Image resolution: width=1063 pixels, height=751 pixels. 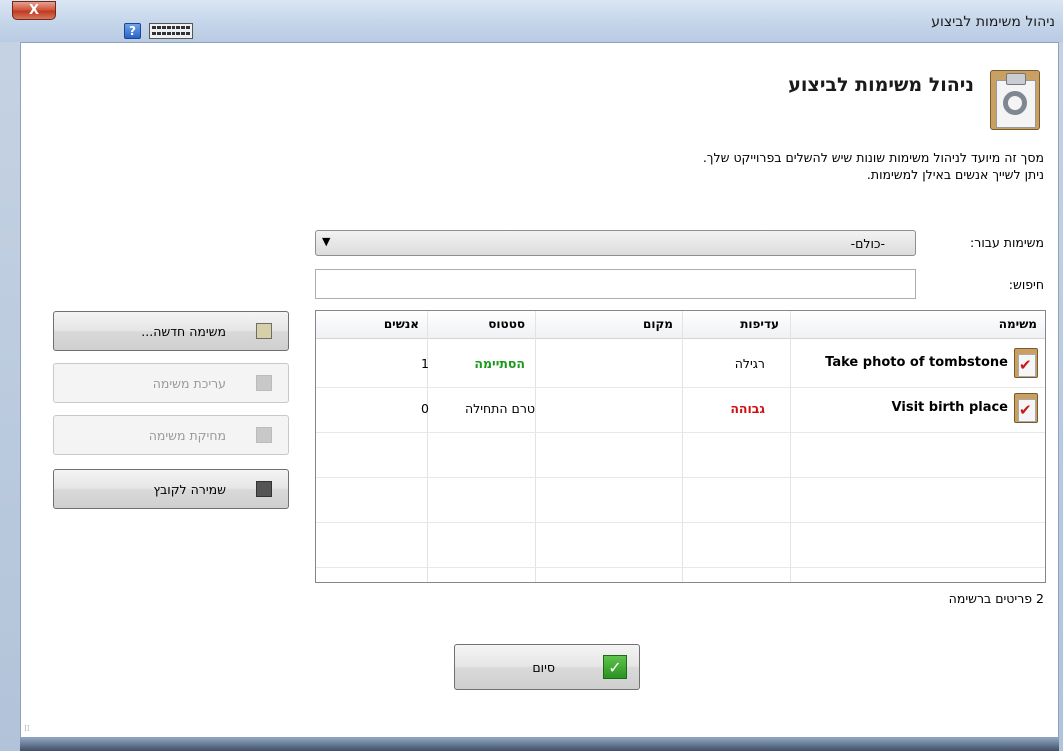 What do you see at coordinates (189, 489) in the screenshot?
I see `save-to-file-label: שמירה לקובץ` at bounding box center [189, 489].